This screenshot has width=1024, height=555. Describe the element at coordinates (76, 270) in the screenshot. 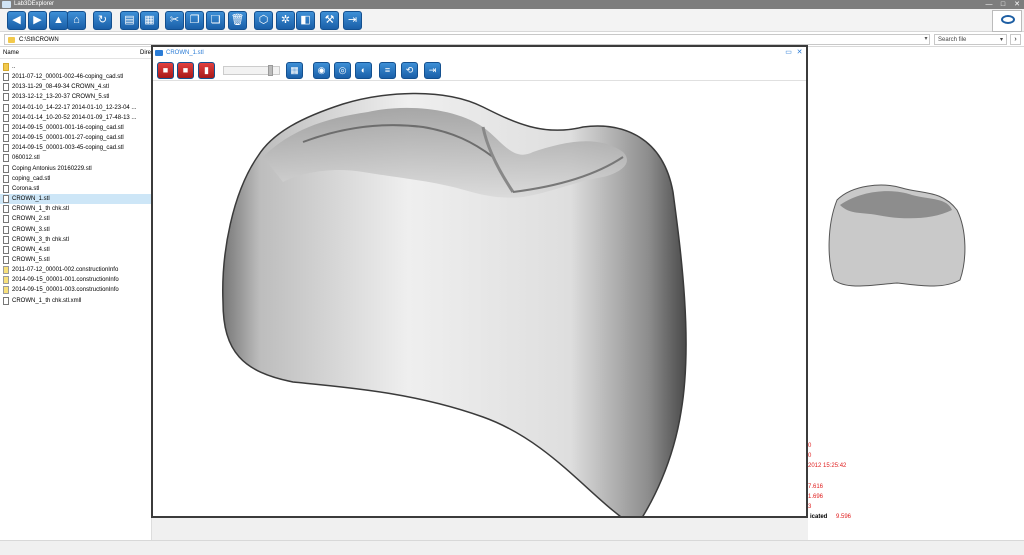

I see `file-row: 2011-07-12_00001-002.constructionInfo` at that location.